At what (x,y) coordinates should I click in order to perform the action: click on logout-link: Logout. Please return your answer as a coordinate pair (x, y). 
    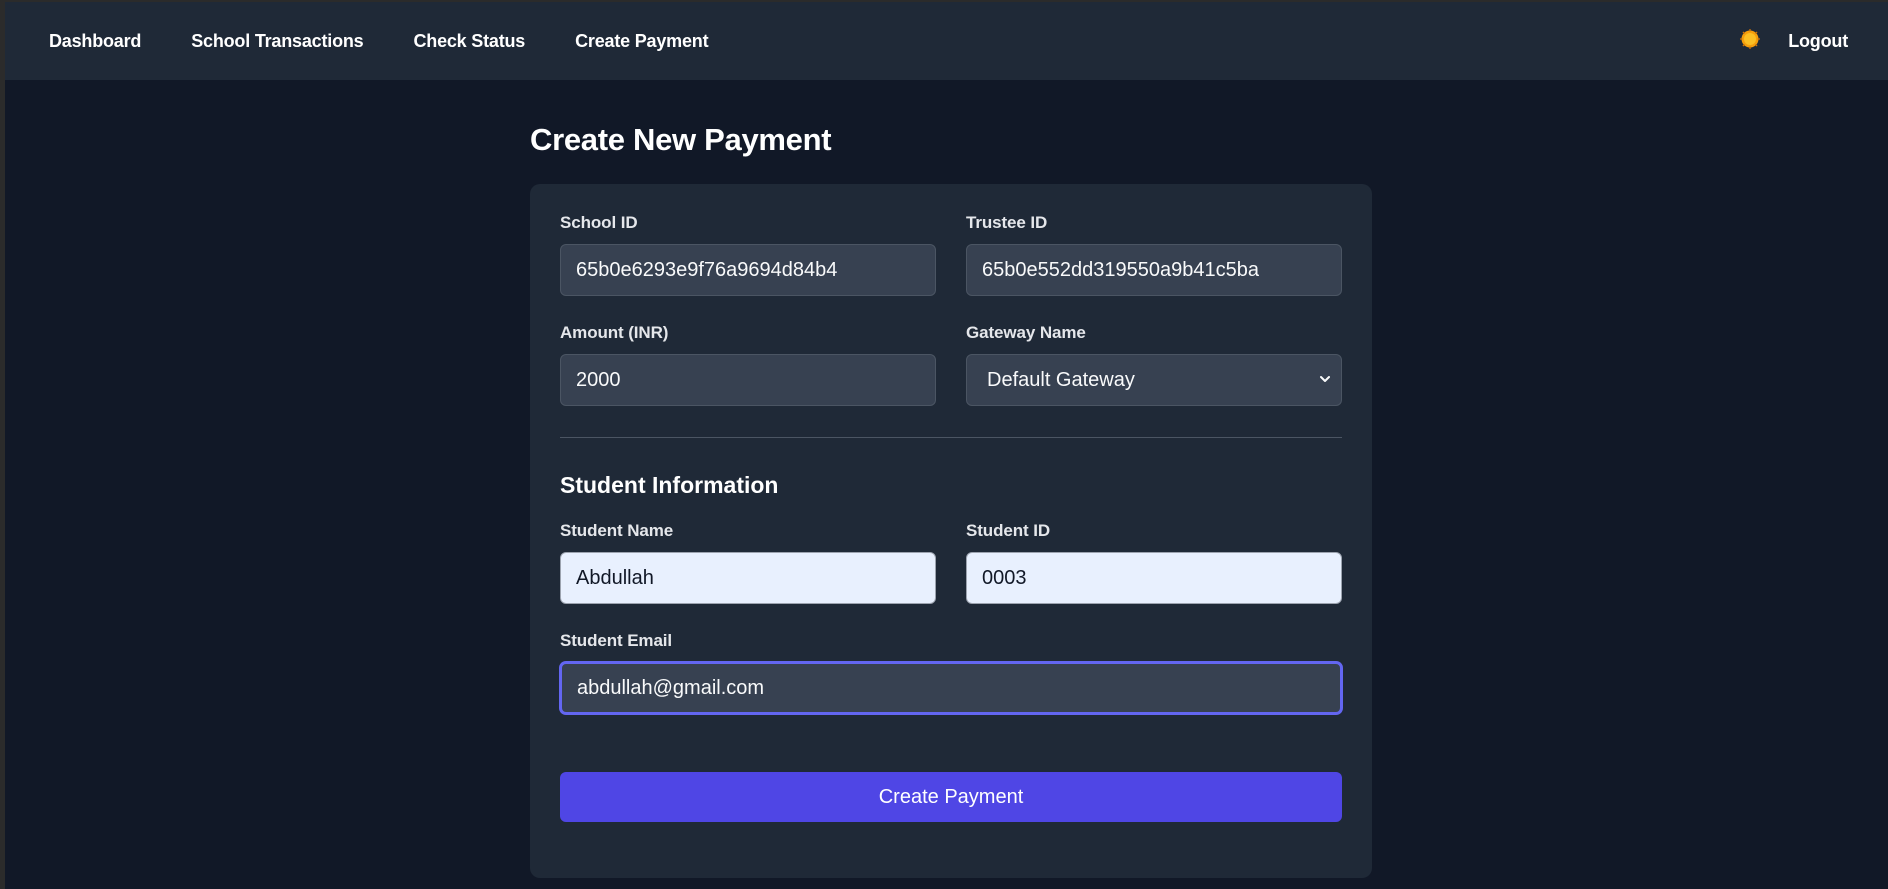
    Looking at the image, I should click on (1818, 41).